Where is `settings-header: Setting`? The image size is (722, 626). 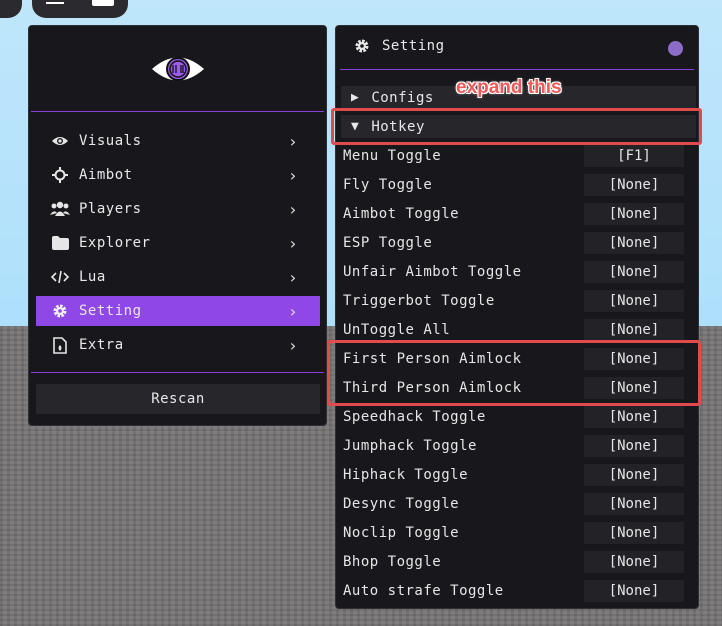 settings-header: Setting is located at coordinates (399, 46).